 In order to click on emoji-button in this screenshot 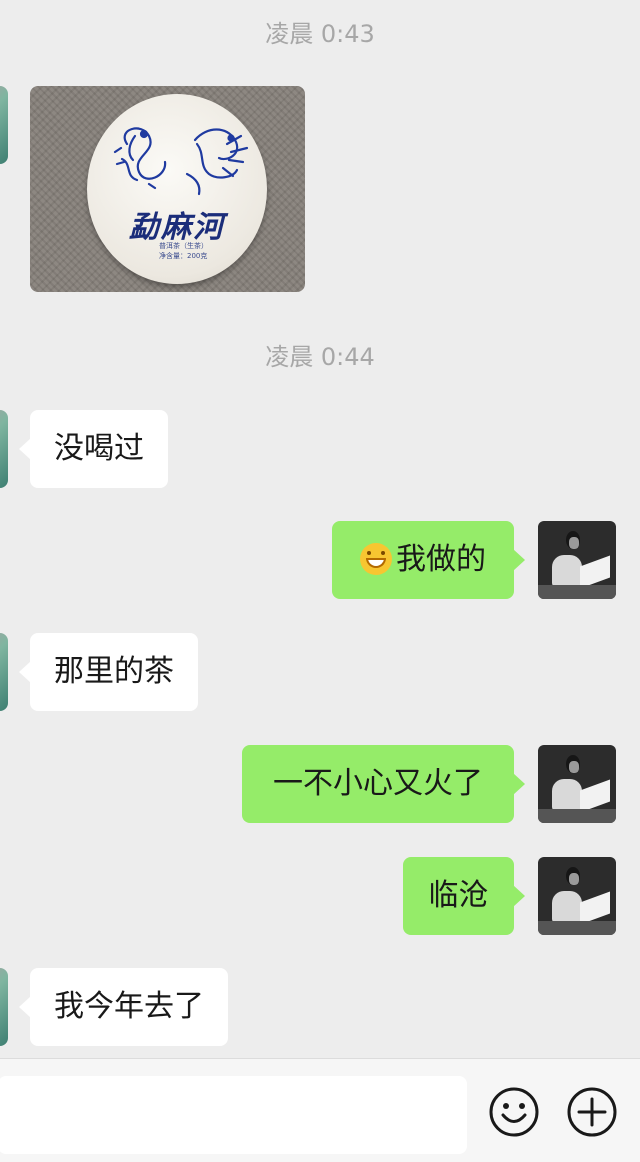, I will do `click(514, 1112)`.